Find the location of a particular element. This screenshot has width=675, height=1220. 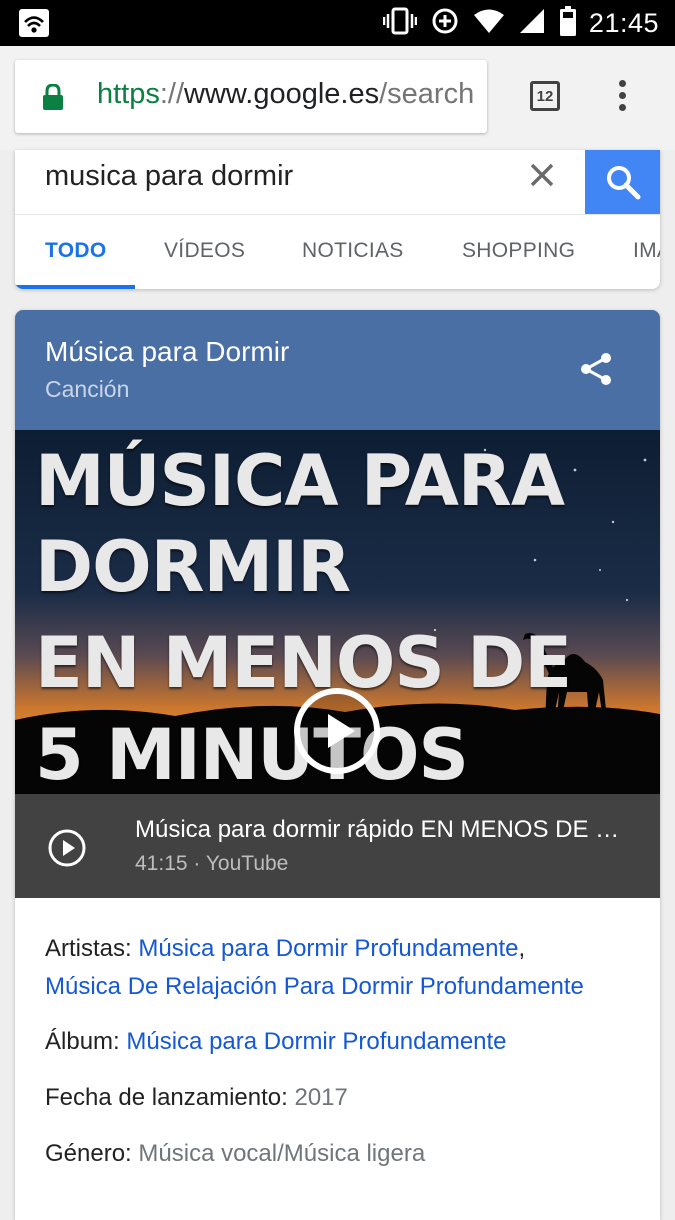

play-icon is located at coordinates (337, 731).